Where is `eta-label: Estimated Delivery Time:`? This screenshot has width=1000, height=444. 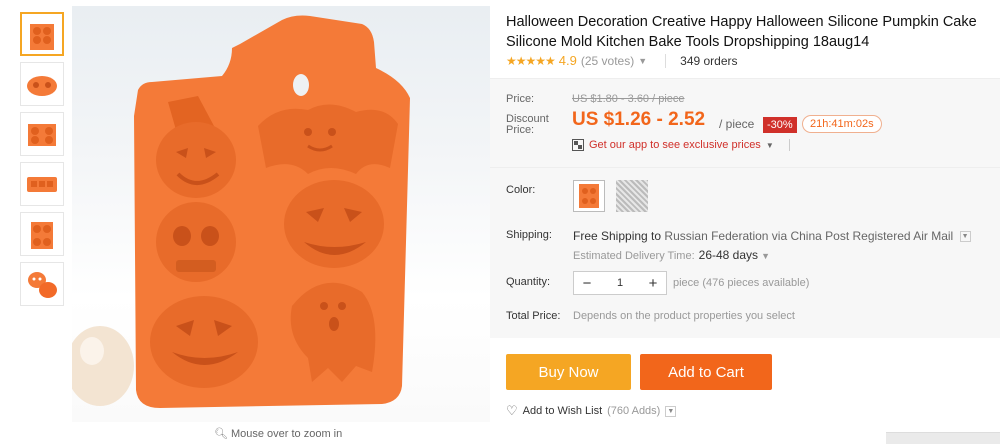
eta-label: Estimated Delivery Time: is located at coordinates (634, 256).